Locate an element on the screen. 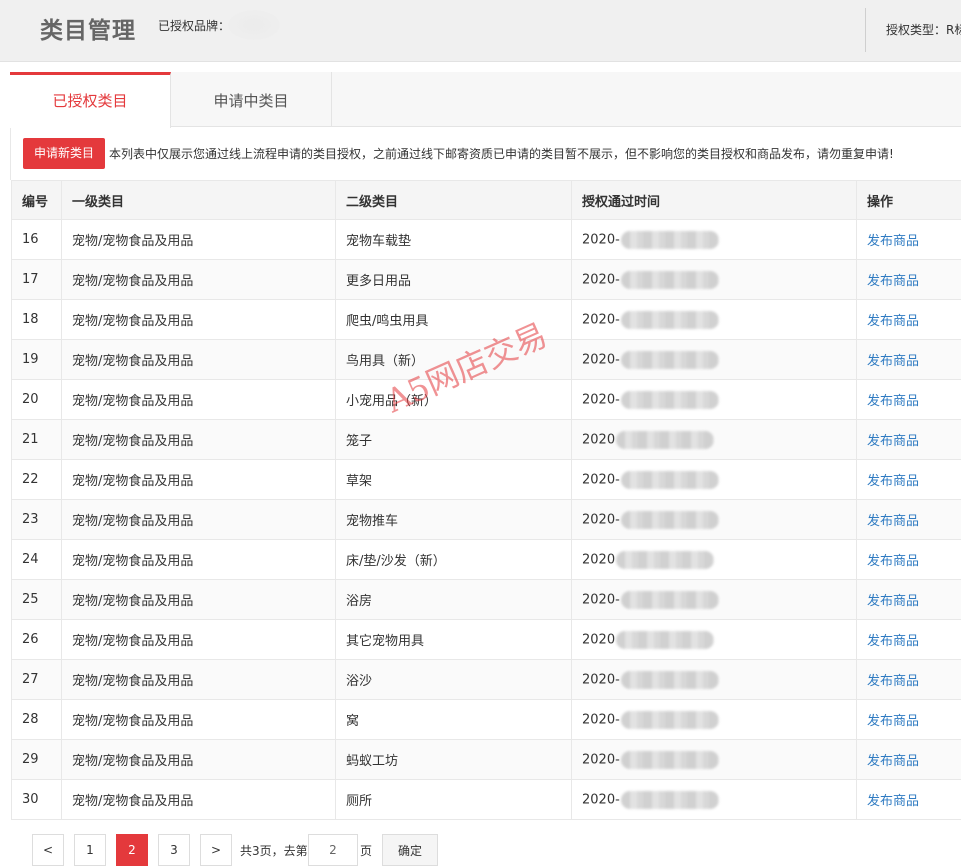  cell-level2-text: 其它宠物用具 is located at coordinates (385, 641).